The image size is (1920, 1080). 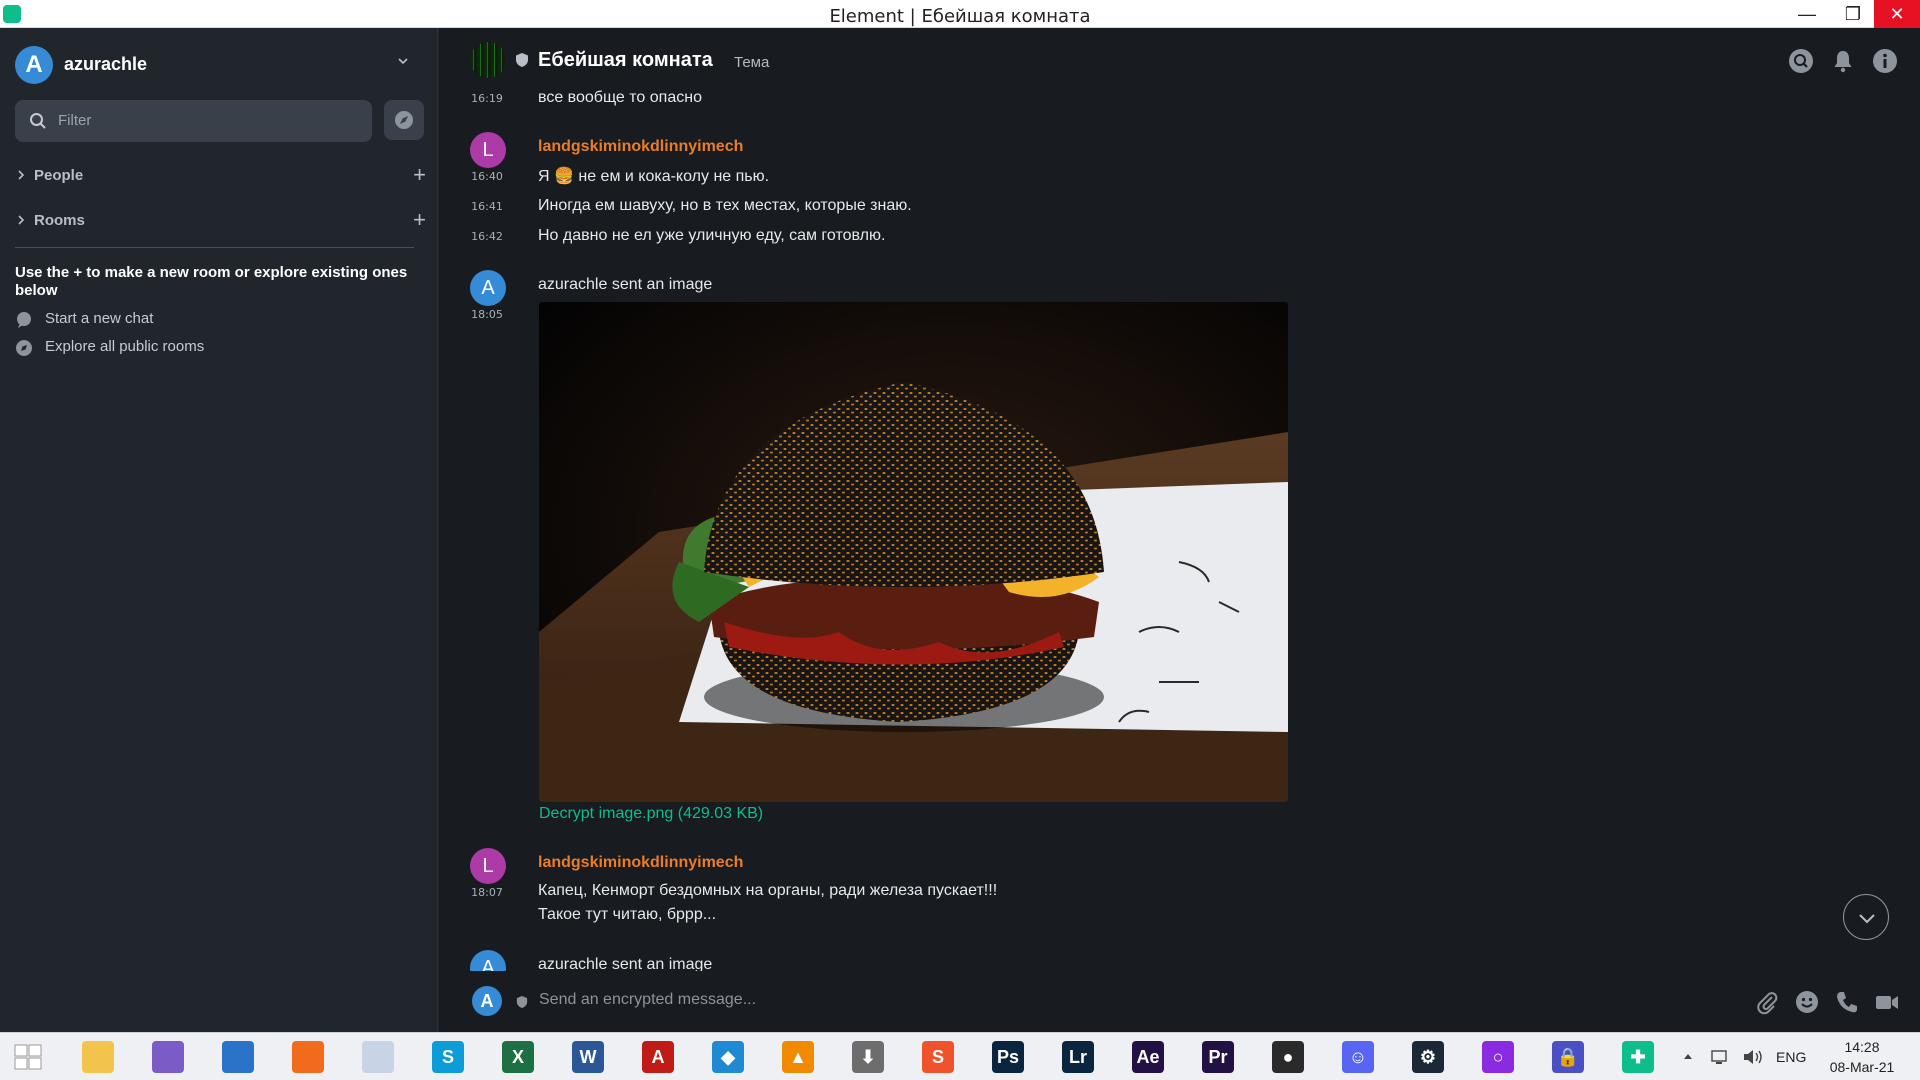 I want to click on cortana-ring-icon-glyph: ○, so click(x=1498, y=1057).